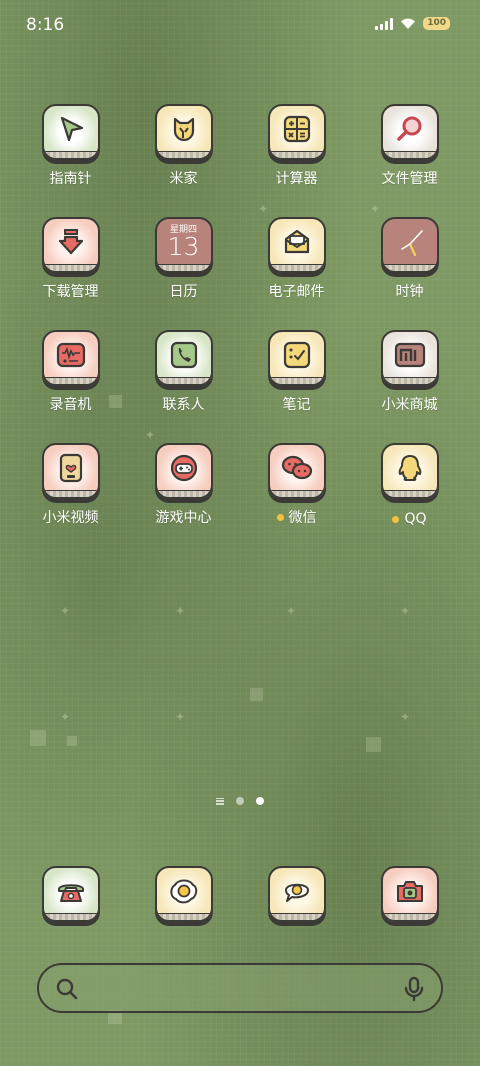  What do you see at coordinates (296, 129) in the screenshot?
I see `calculator-icon` at bounding box center [296, 129].